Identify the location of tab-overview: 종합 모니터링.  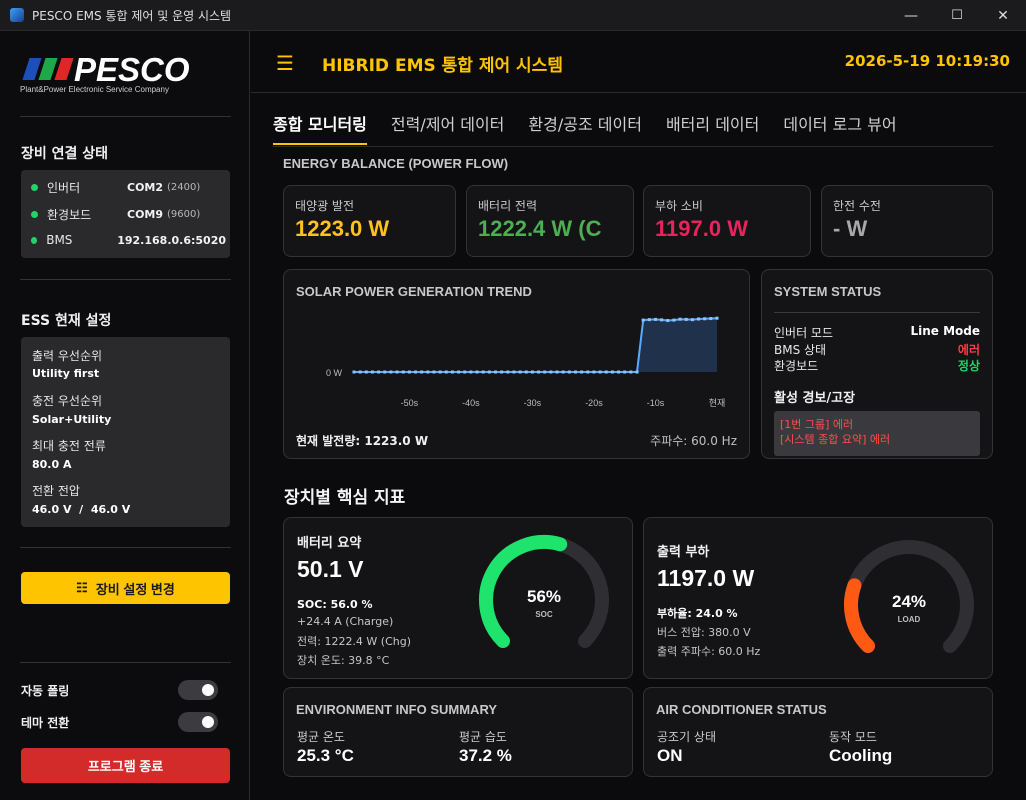
(320, 128).